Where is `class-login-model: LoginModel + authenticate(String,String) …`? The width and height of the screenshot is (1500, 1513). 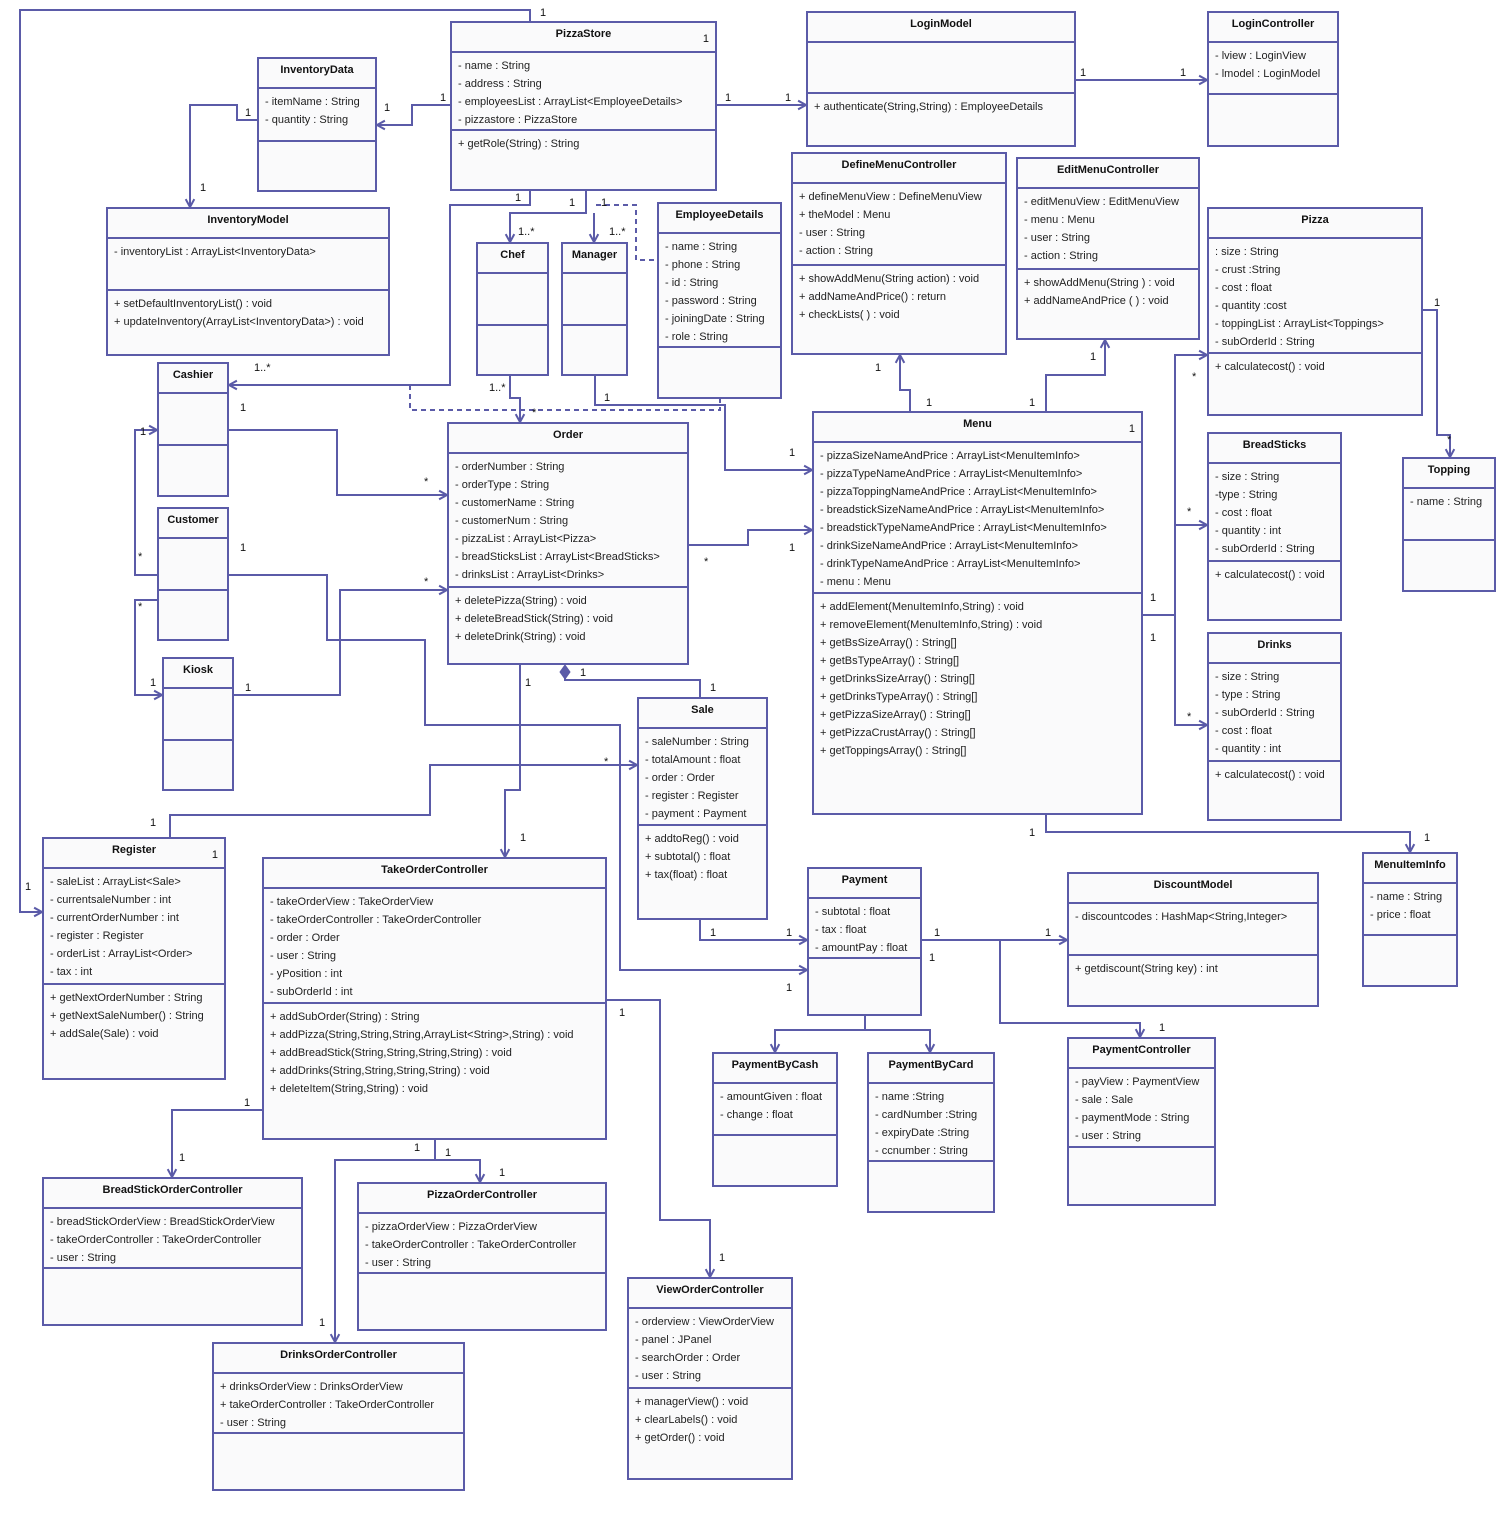
class-login-model: LoginModel + authenticate(String,String) … is located at coordinates (941, 79).